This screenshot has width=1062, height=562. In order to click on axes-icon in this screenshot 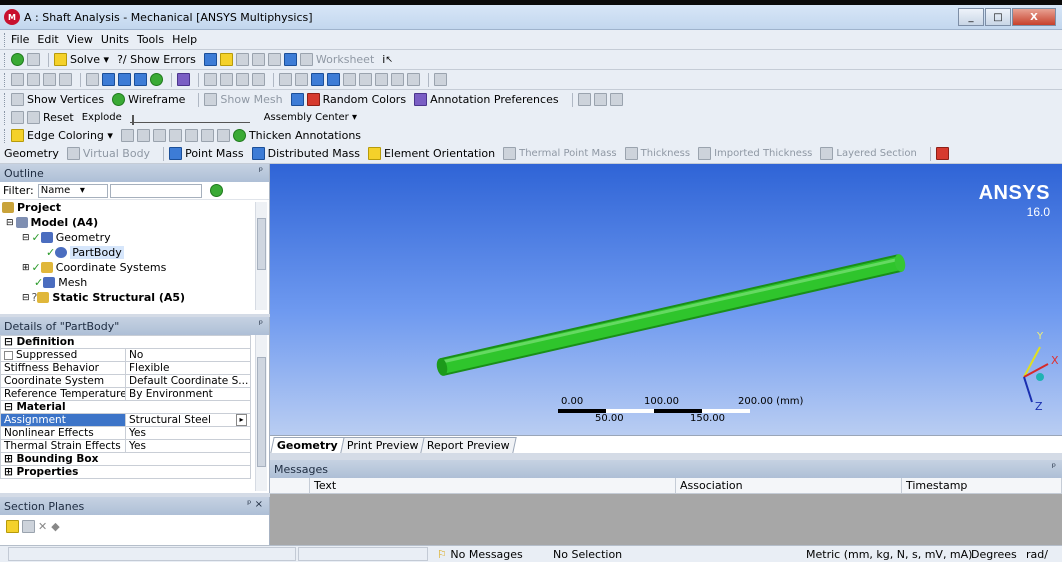, I will do `click(297, 99)`.